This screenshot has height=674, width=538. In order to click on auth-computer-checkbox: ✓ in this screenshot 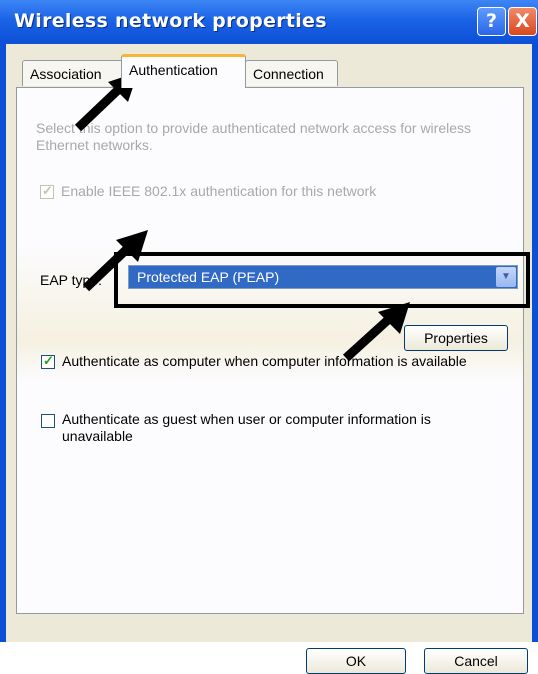, I will do `click(48, 361)`.